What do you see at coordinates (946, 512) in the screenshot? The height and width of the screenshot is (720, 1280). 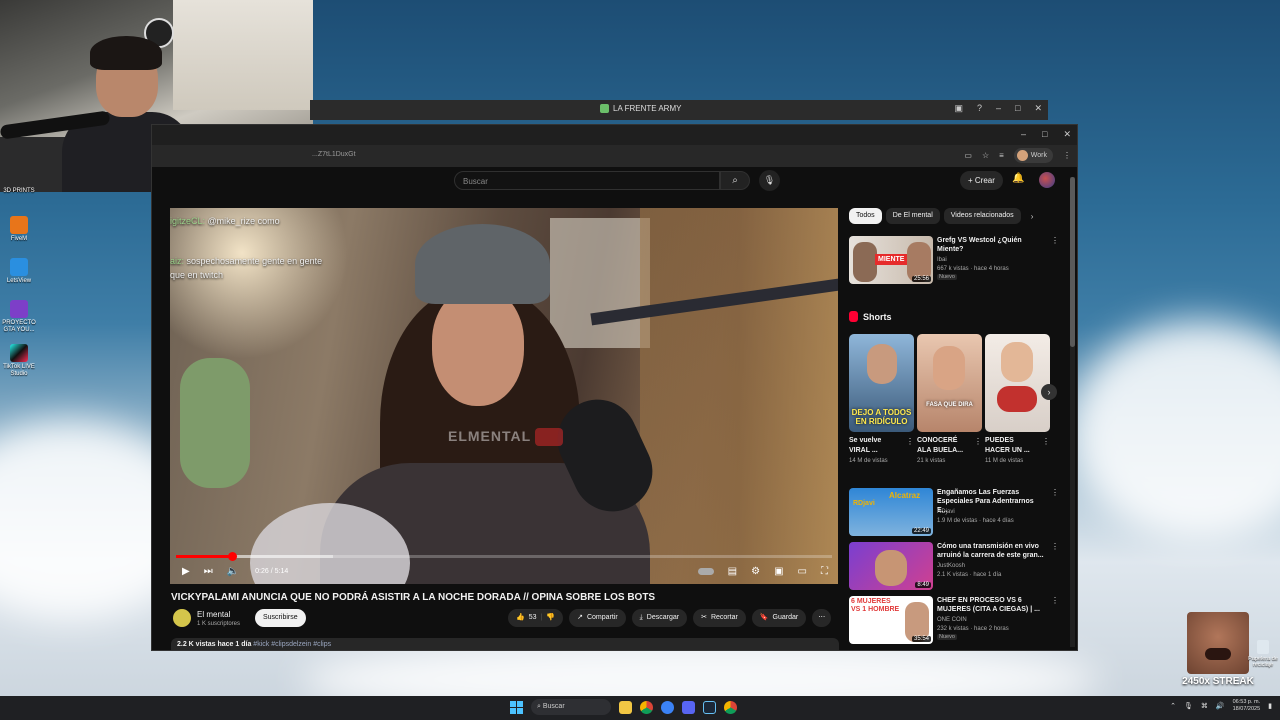 I see `channel-name: RDjavi` at bounding box center [946, 512].